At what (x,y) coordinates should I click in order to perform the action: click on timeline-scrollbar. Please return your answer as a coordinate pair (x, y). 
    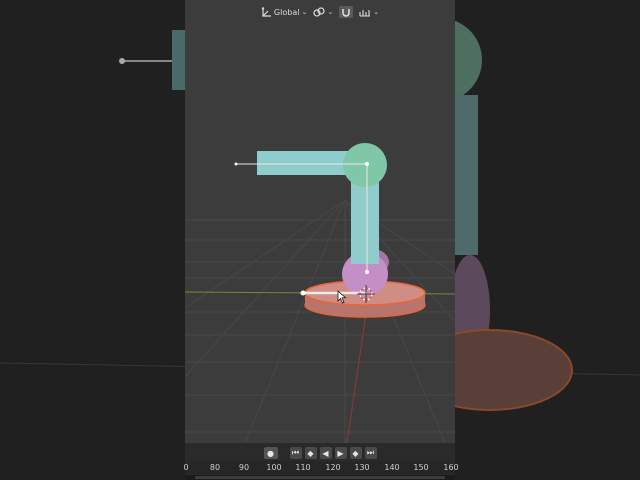
    Looking at the image, I should click on (320, 477).